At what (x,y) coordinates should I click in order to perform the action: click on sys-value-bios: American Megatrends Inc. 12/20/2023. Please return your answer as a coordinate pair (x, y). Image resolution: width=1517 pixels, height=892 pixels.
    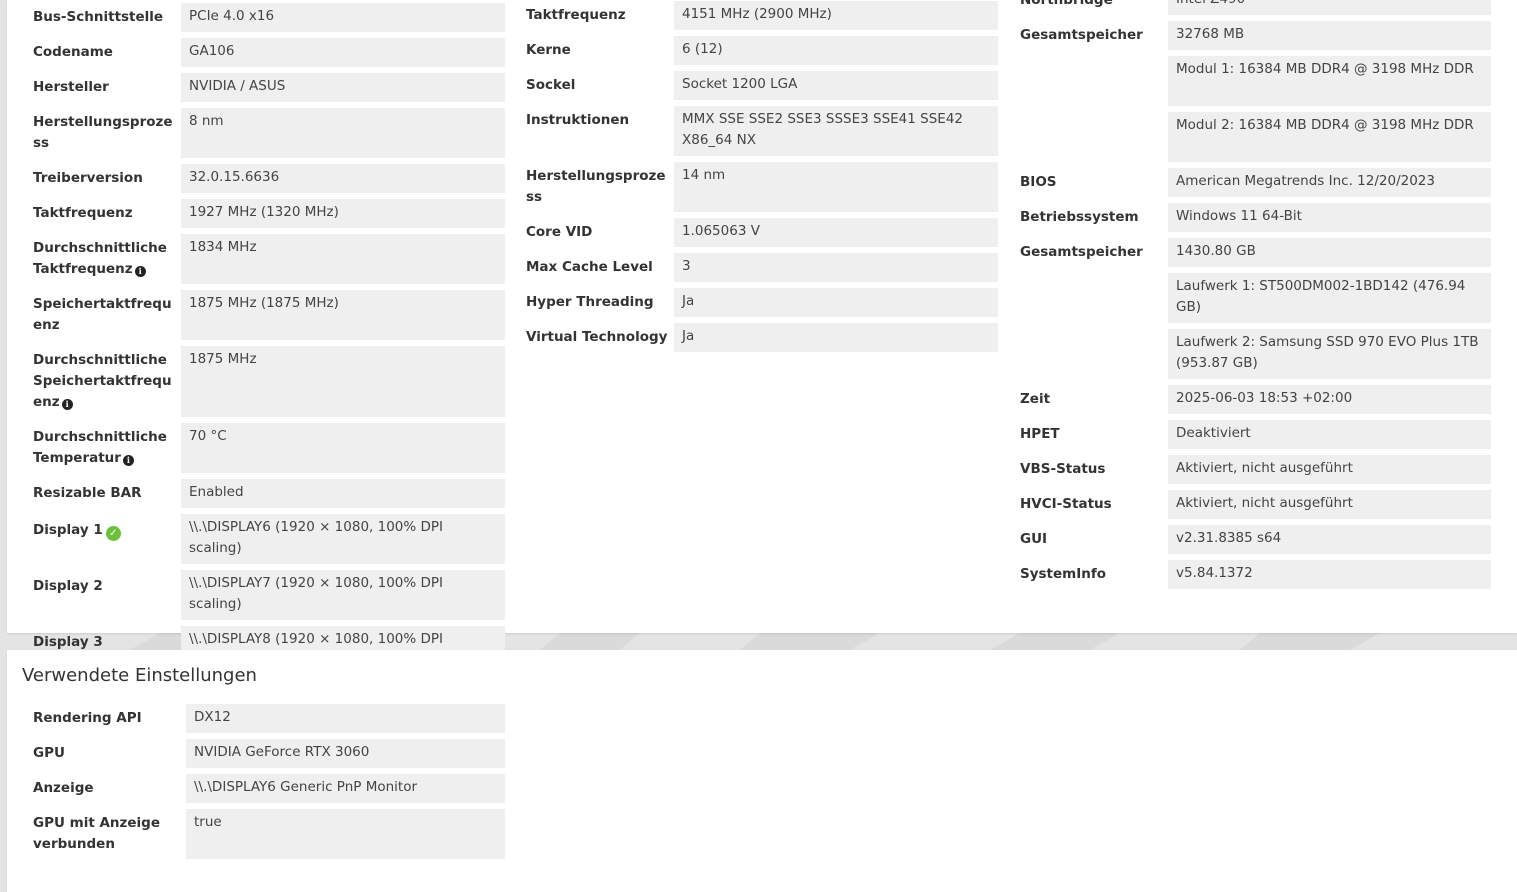
    Looking at the image, I should click on (1329, 182).